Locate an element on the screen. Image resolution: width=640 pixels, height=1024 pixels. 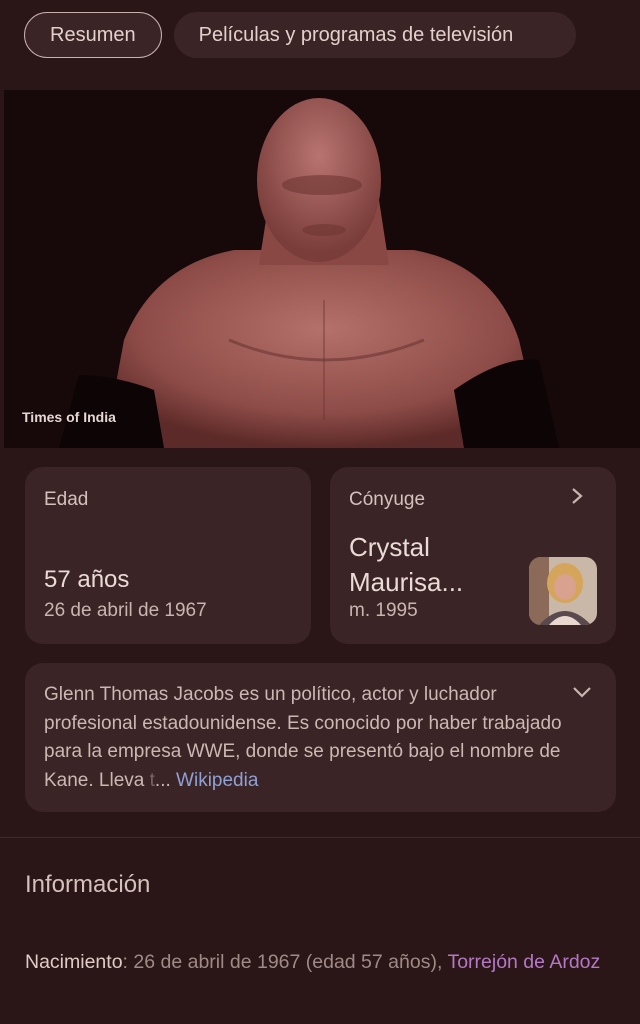
section-divider is located at coordinates (320, 837).